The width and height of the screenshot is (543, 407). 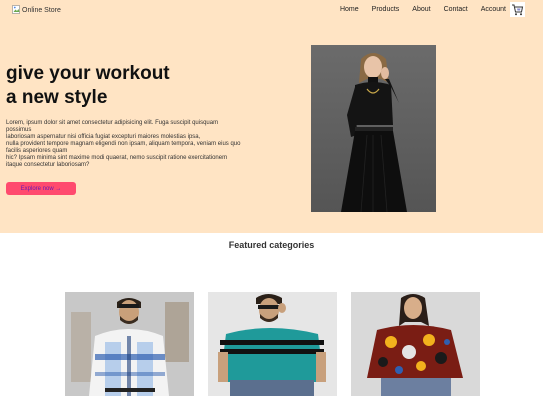 What do you see at coordinates (48, 165) in the screenshot?
I see `hero-text-line: itaque consectetur laboriosam?` at bounding box center [48, 165].